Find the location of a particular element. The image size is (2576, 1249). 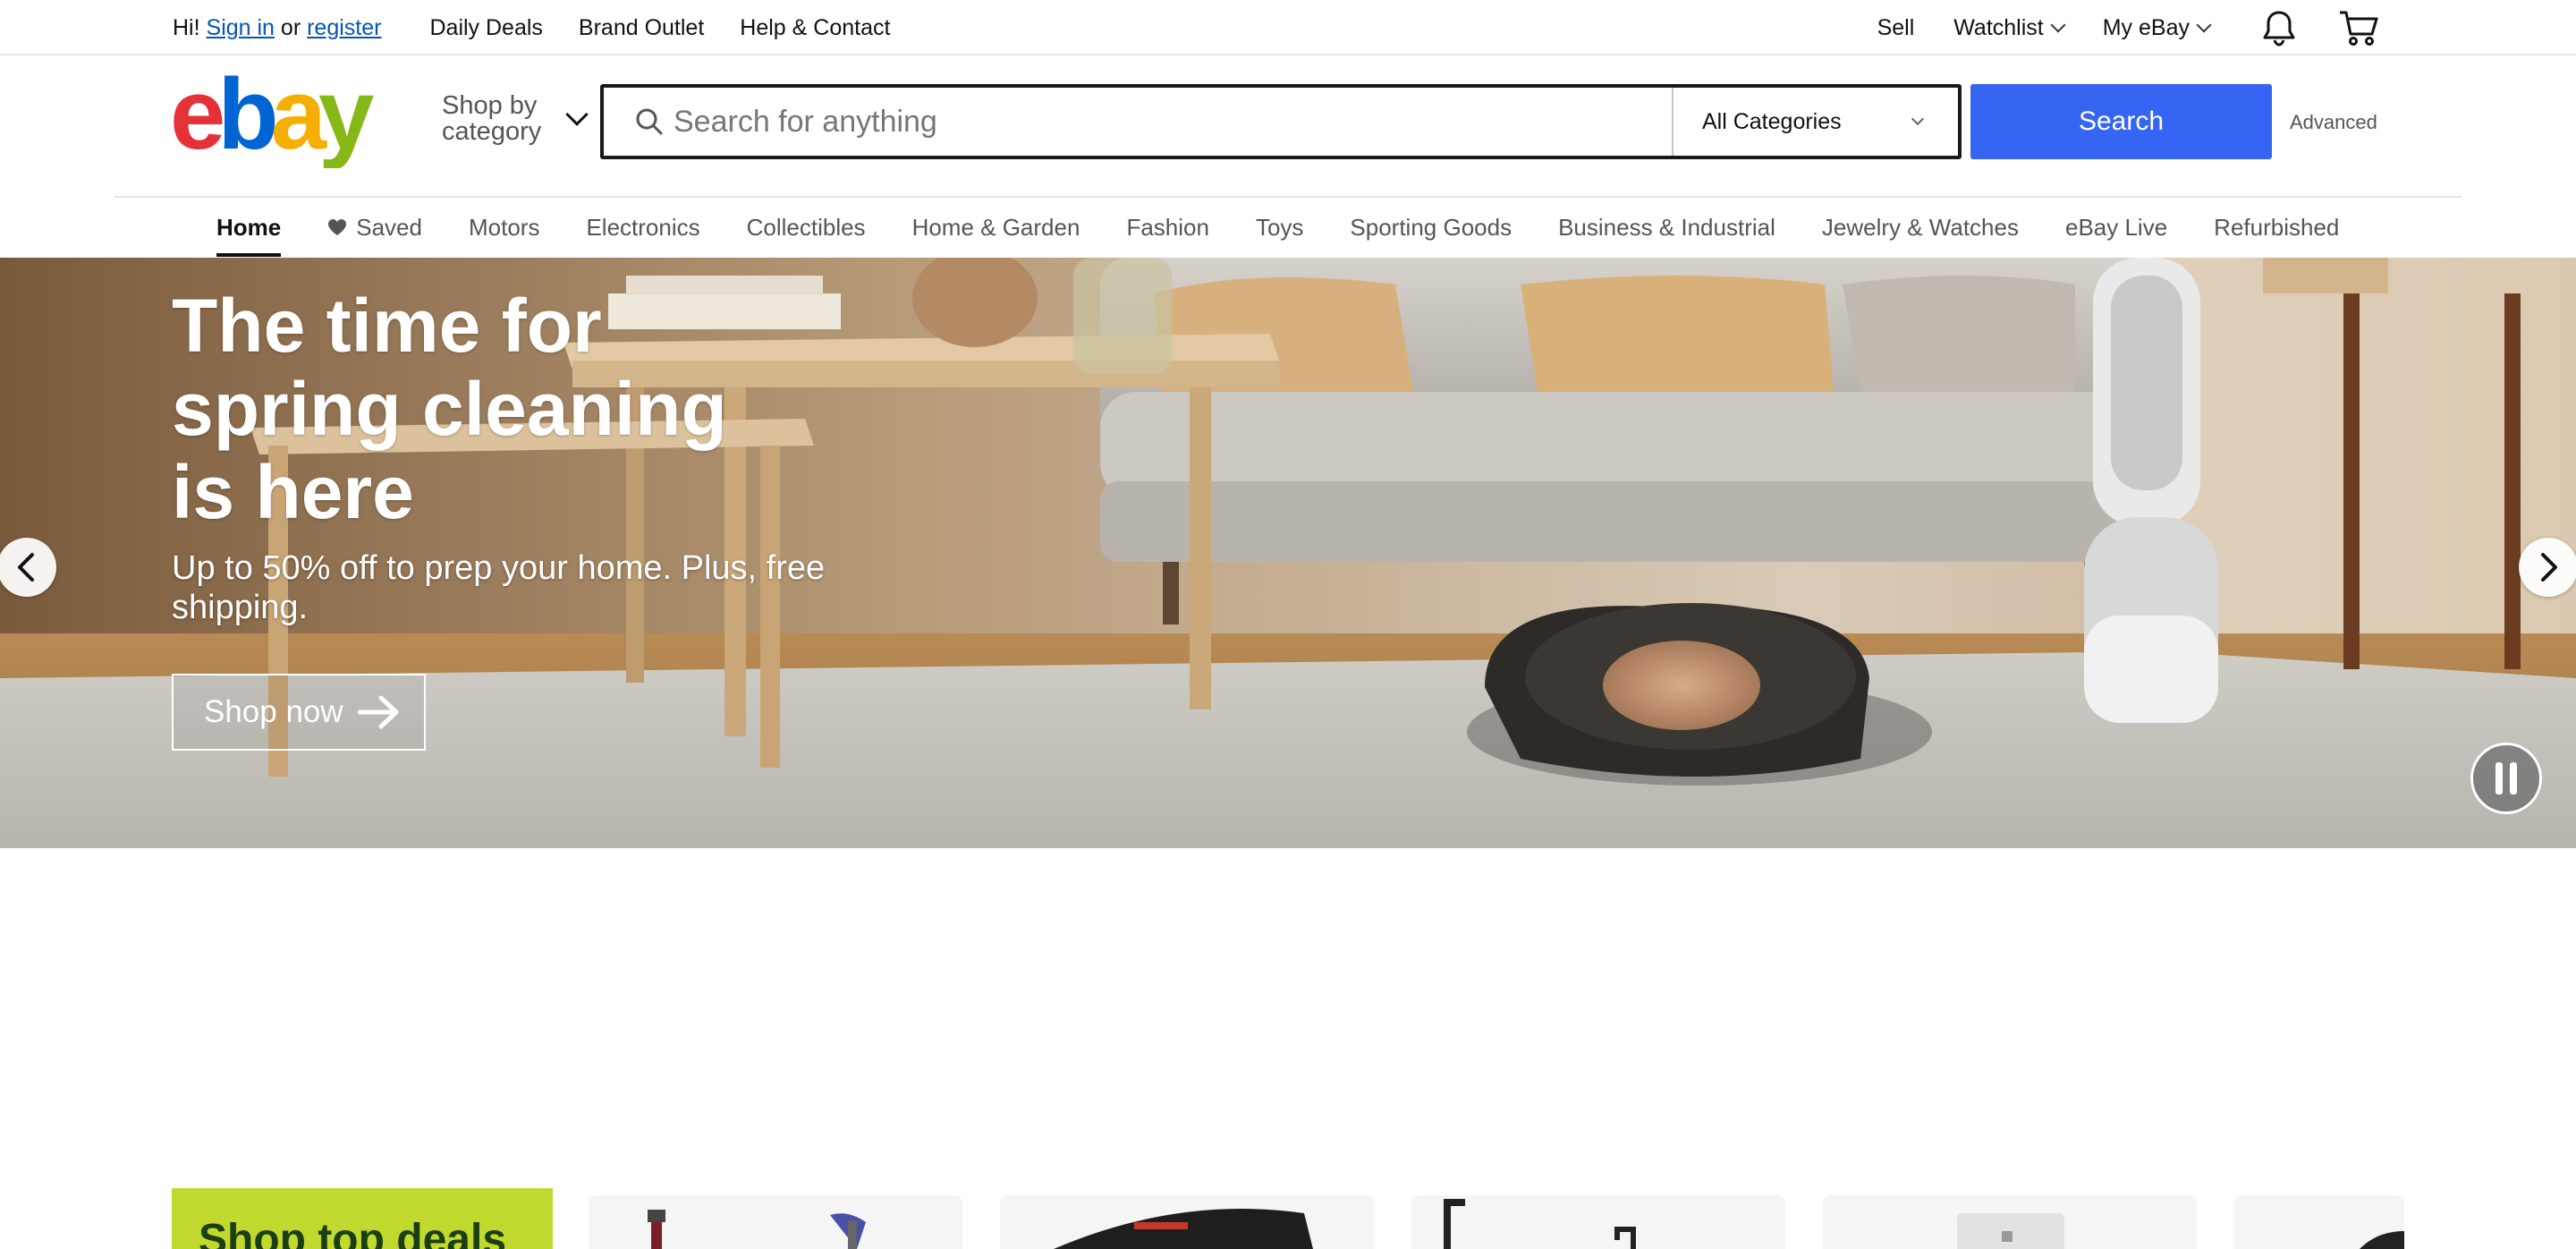

category-select: All Categories is located at coordinates (1815, 122).